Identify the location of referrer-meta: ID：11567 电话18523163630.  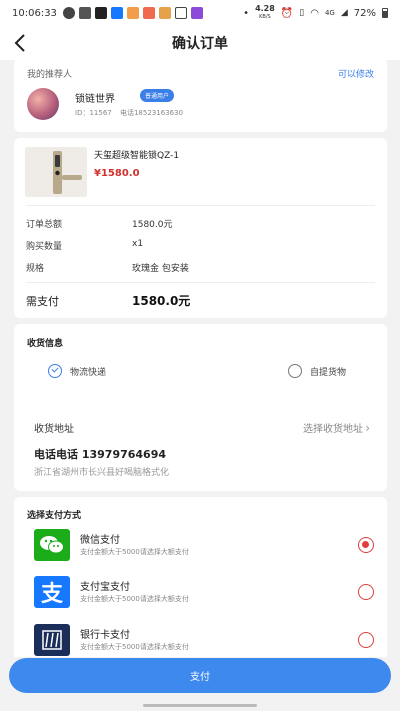
(132, 113).